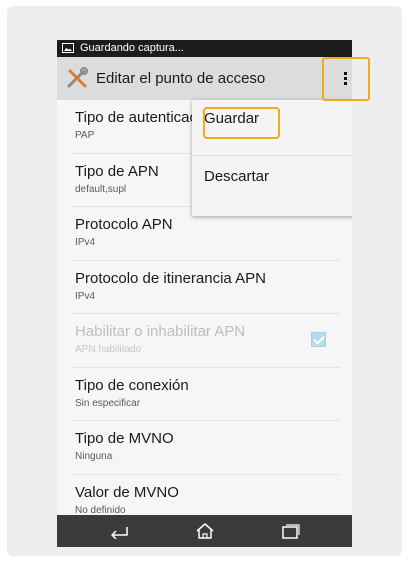  Describe the element at coordinates (291, 531) in the screenshot. I see `recents-icon` at that location.